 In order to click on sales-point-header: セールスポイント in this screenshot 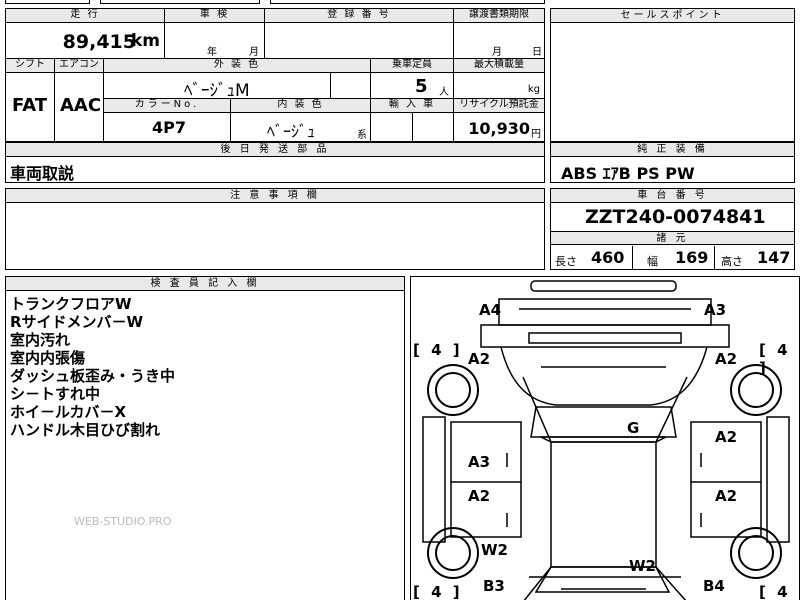, I will do `click(672, 16)`.